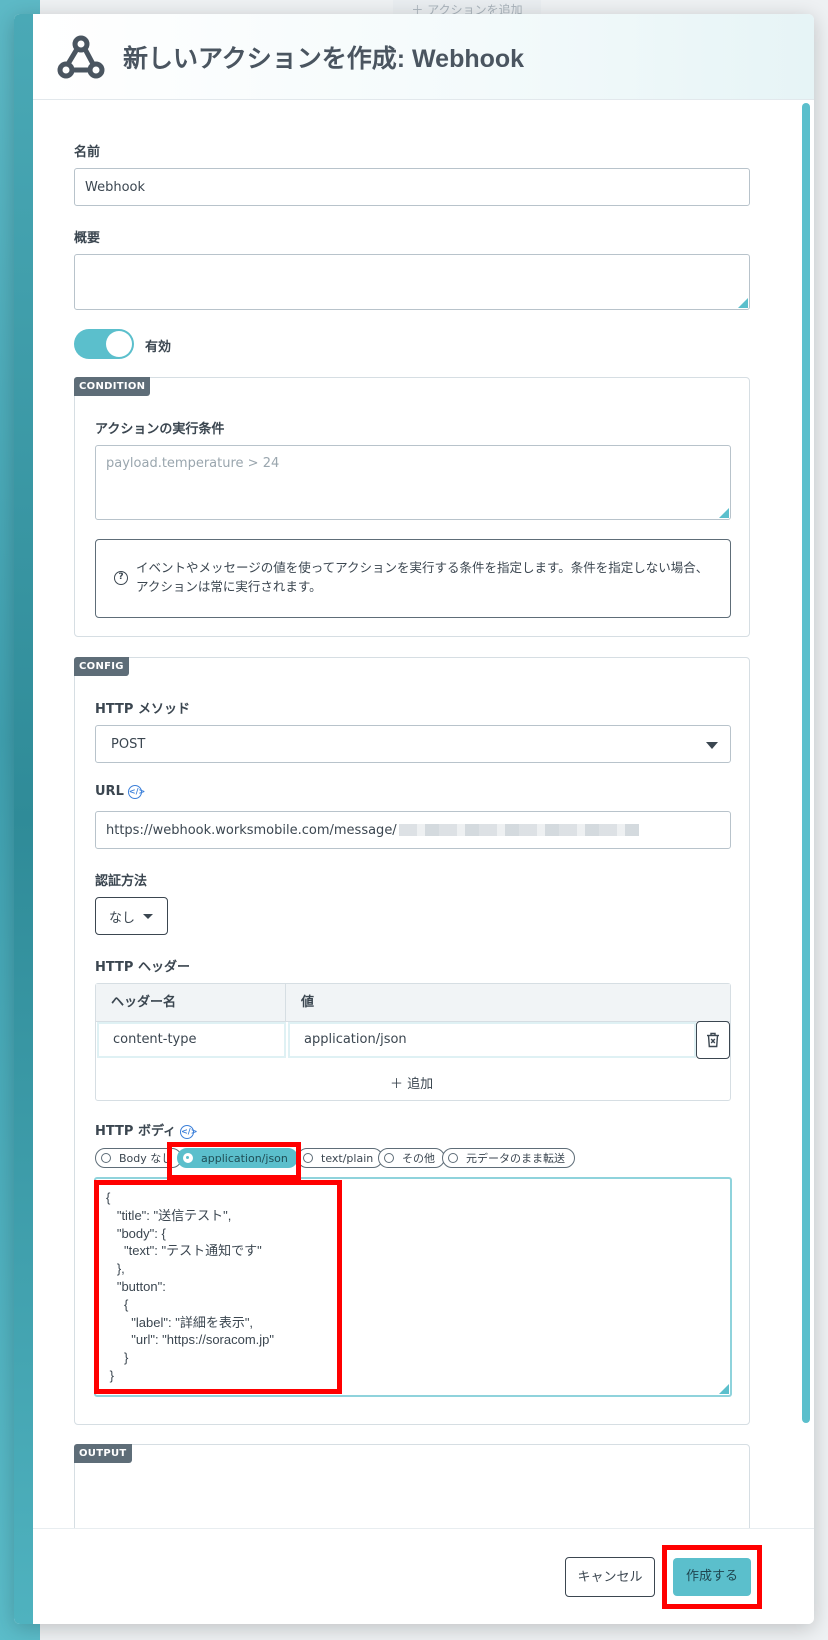  Describe the element at coordinates (806, 763) in the screenshot. I see `modal-scrollbar` at that location.